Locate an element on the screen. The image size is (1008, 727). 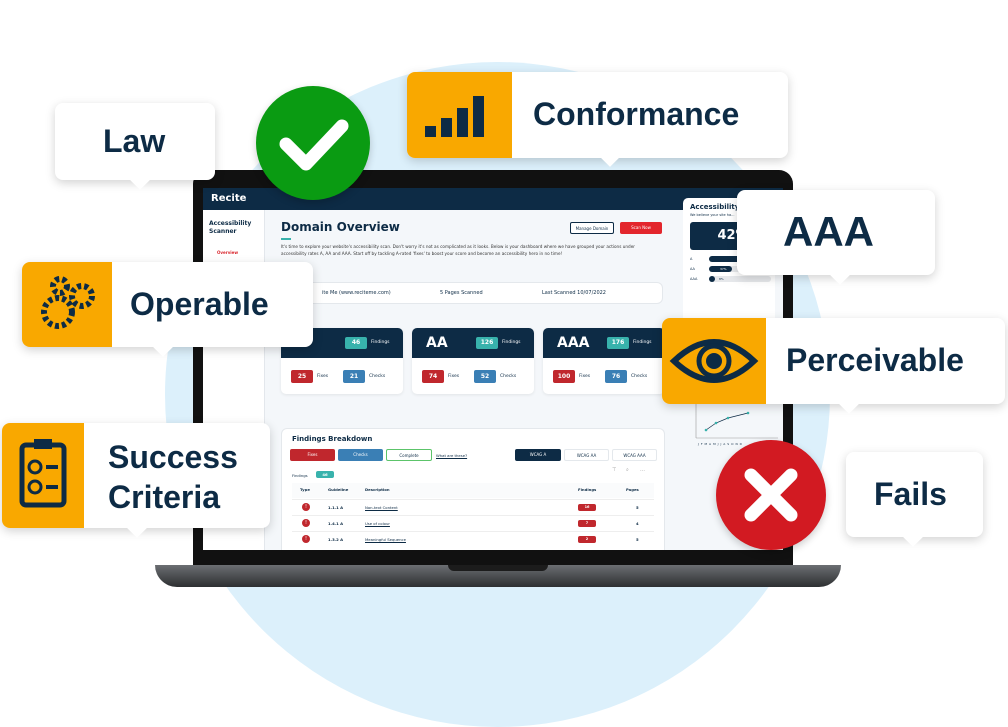
bar-value: 37% is located at coordinates (723, 269).